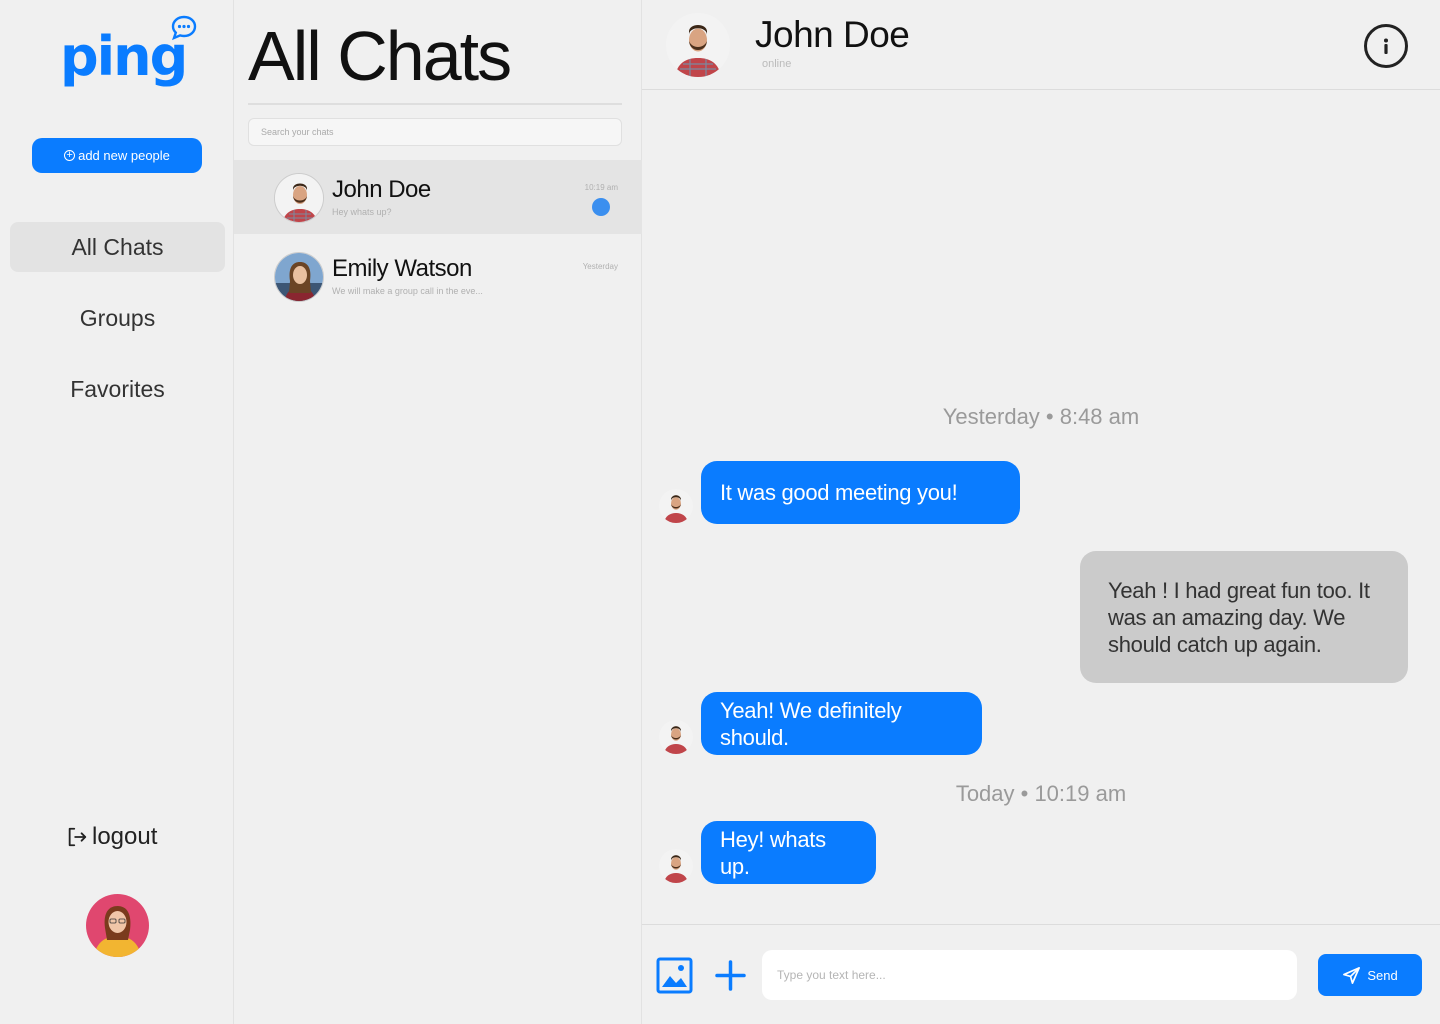 This screenshot has width=1440, height=1024. I want to click on contact-status: online, so click(777, 64).